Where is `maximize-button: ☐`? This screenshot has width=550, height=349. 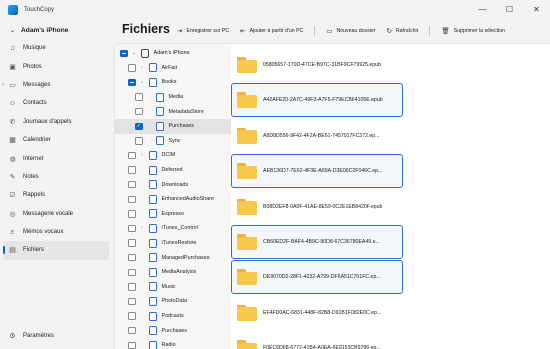 maximize-button: ☐ is located at coordinates (509, 9).